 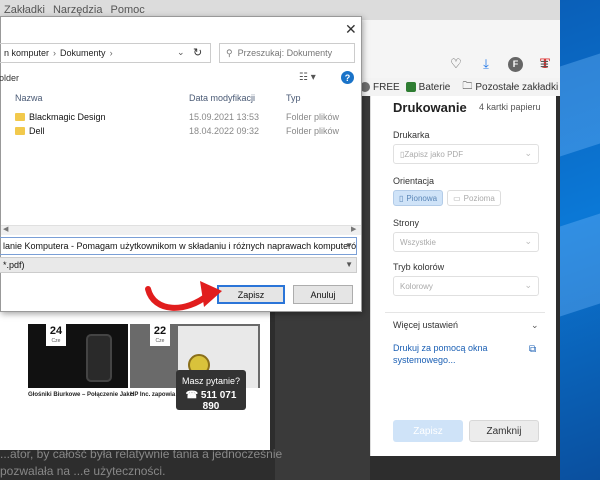 I want to click on search-placeholder: Przeszukaj: Dokumenty, so click(x=285, y=53).